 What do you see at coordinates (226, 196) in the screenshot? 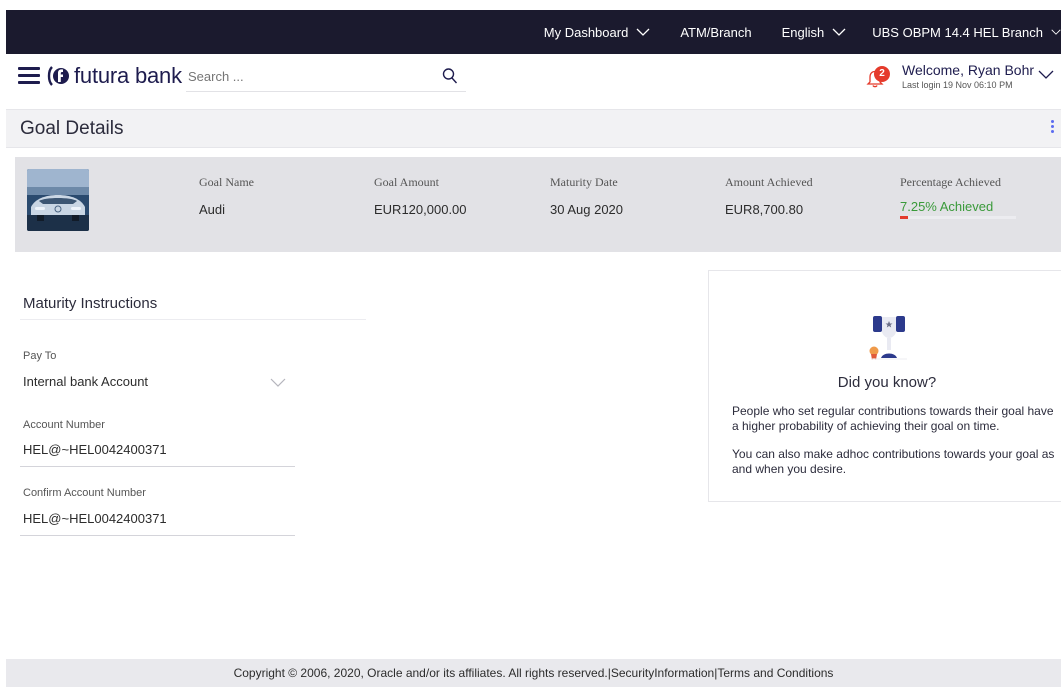
I see `goal-name-field: Goal Name Audi` at bounding box center [226, 196].